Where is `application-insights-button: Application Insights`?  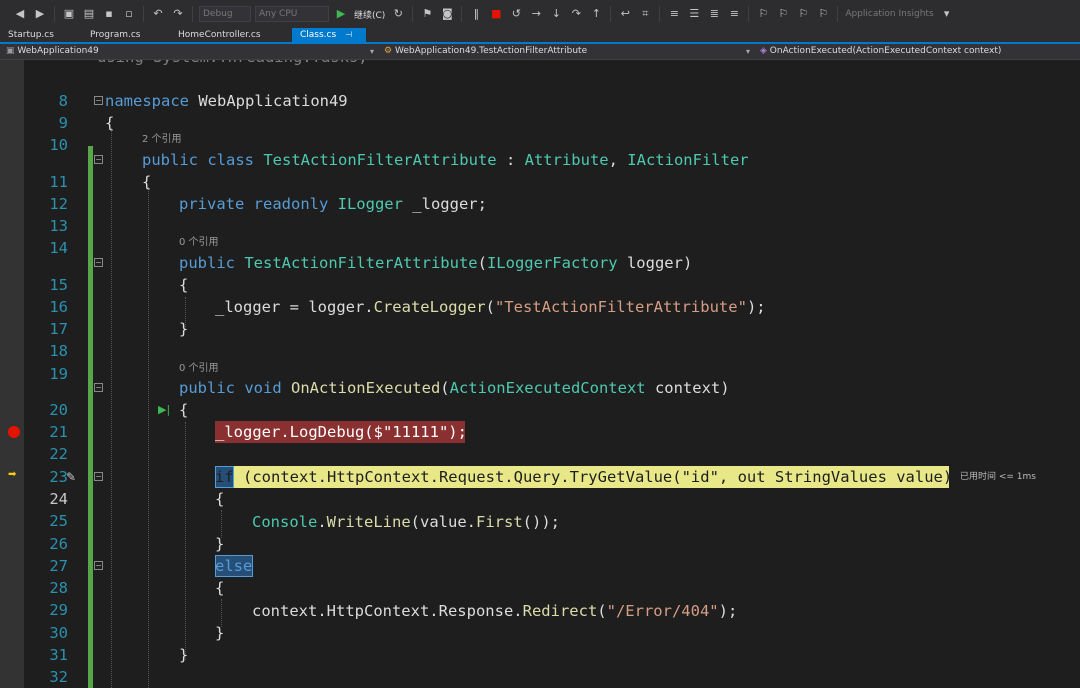 application-insights-button: Application Insights is located at coordinates (889, 14).